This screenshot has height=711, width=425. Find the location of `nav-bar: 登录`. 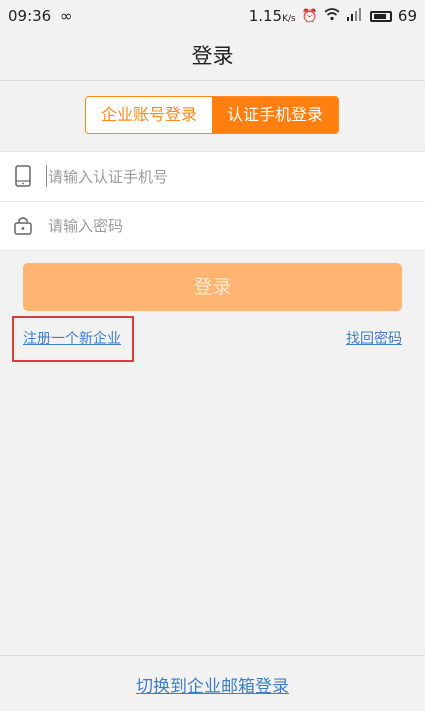

nav-bar: 登录 is located at coordinates (212, 56).